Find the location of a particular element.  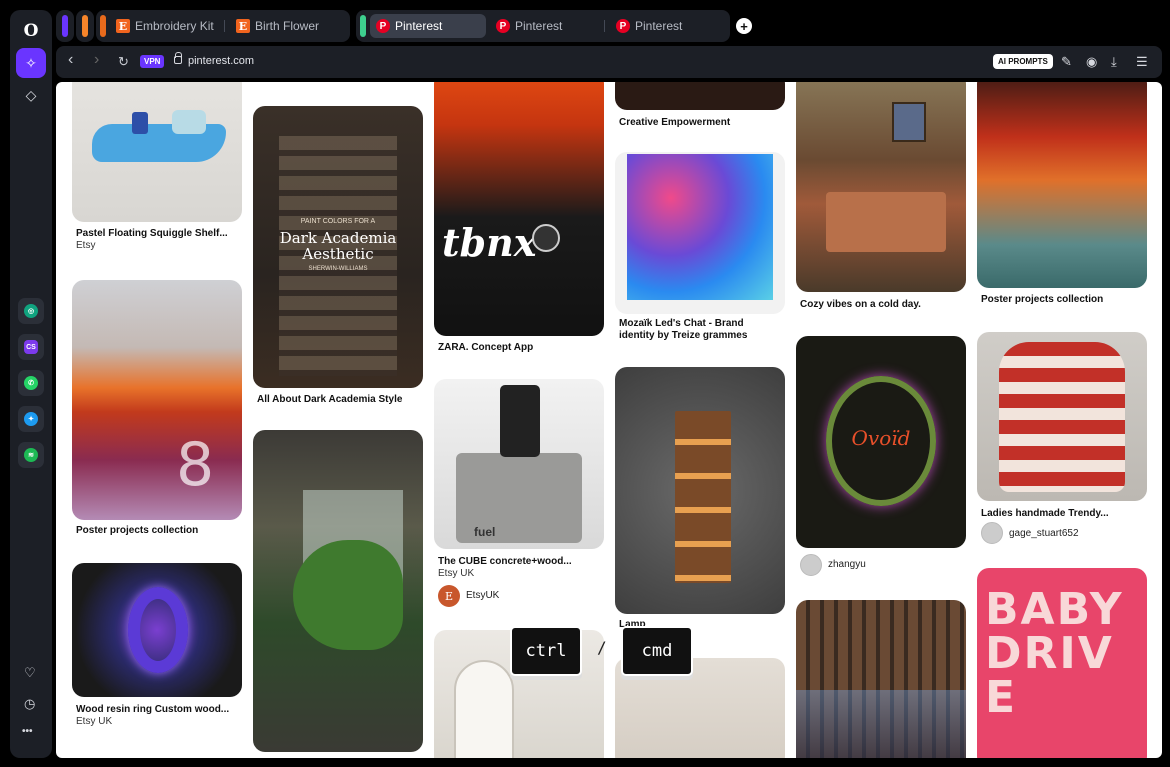

pin-image-baby-drive: BABY DRIVE is located at coordinates (1062, 663).